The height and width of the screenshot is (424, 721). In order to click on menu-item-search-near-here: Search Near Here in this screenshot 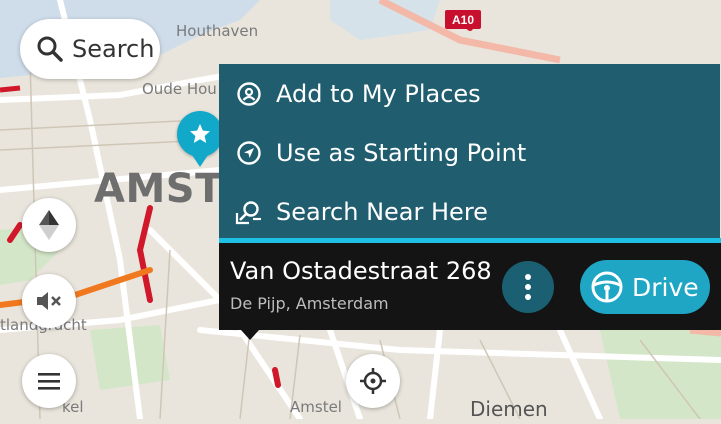, I will do `click(469, 212)`.